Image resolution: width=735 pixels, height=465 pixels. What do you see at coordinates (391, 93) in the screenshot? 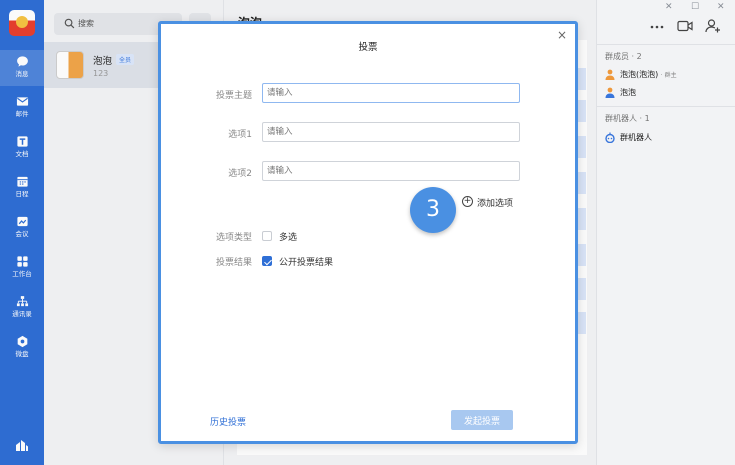
I see `subject-input` at bounding box center [391, 93].